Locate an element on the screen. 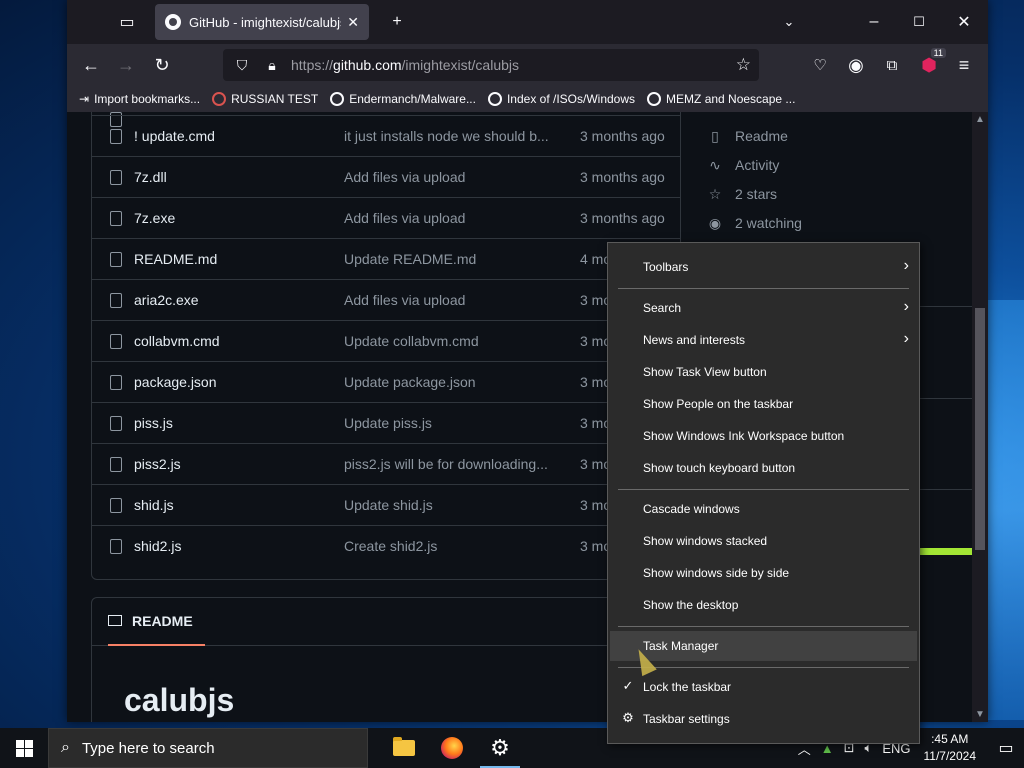 The image size is (1024, 768). commit-message: Create shid2.js is located at coordinates (449, 546).